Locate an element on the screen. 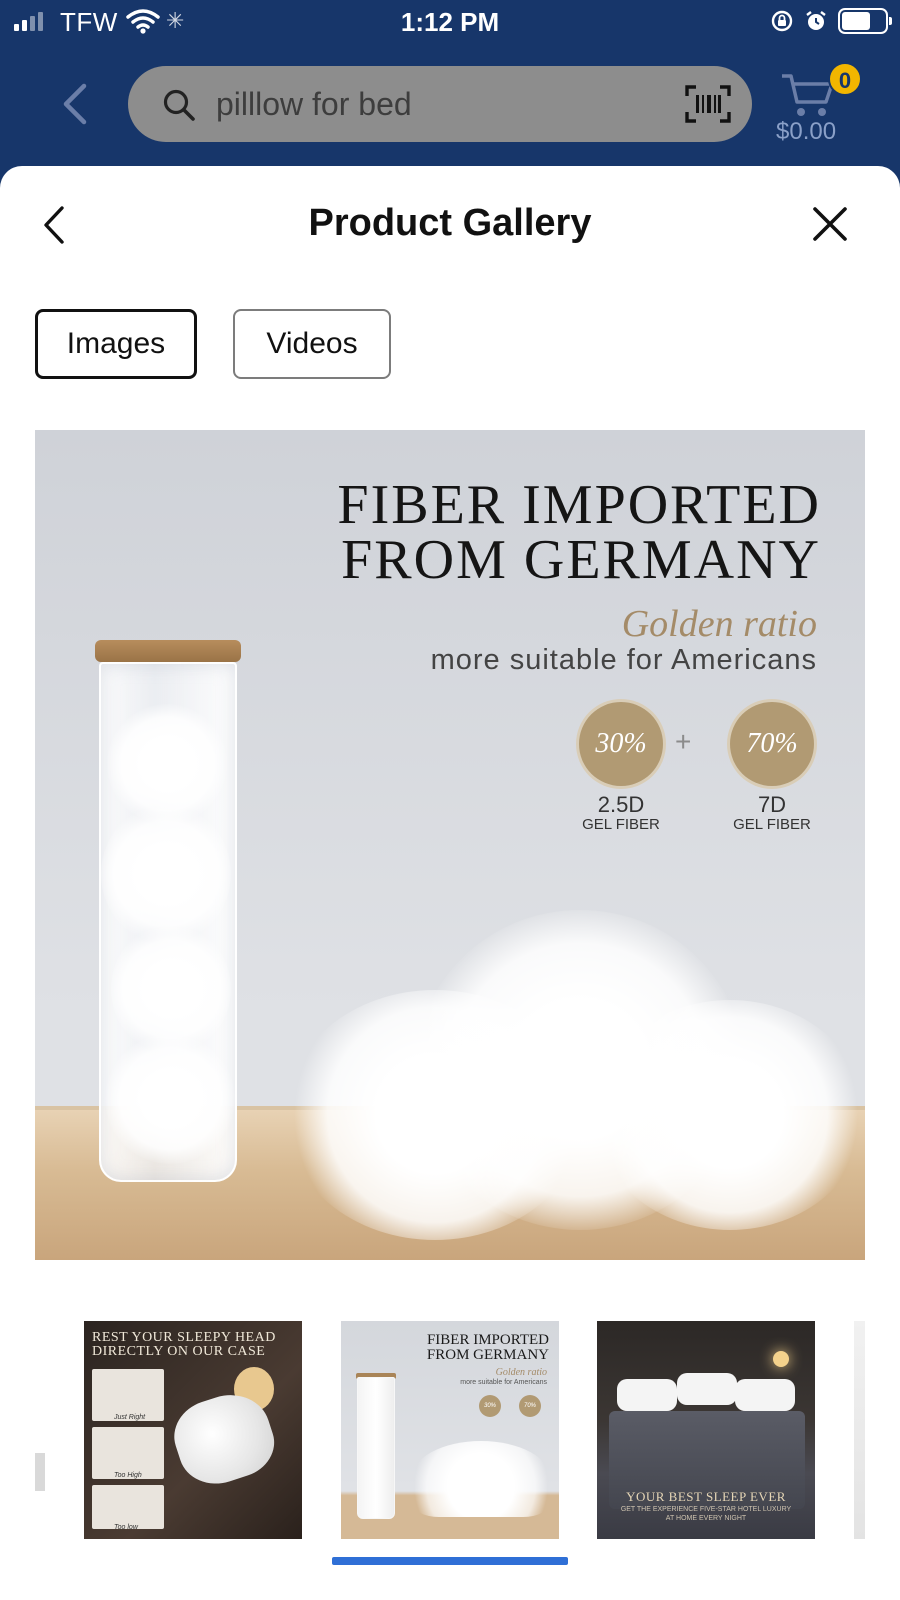 Image resolution: width=900 pixels, height=1600 pixels. app-header: TFW ✳ 1:12 PM pilllow for bed 0 $0.00 is located at coordinates (450, 90).